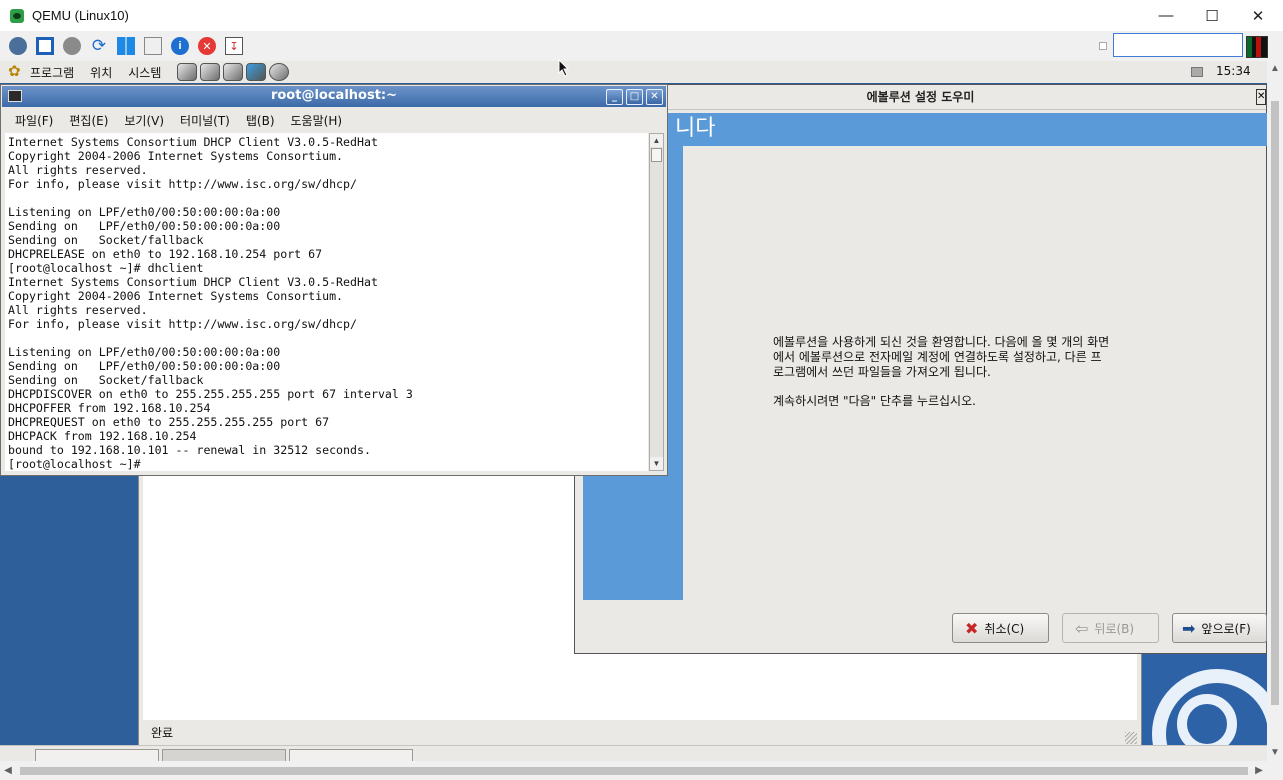 The height and width of the screenshot is (780, 1283). What do you see at coordinates (52, 72) in the screenshot?
I see `menu-programs: 프로그램` at bounding box center [52, 72].